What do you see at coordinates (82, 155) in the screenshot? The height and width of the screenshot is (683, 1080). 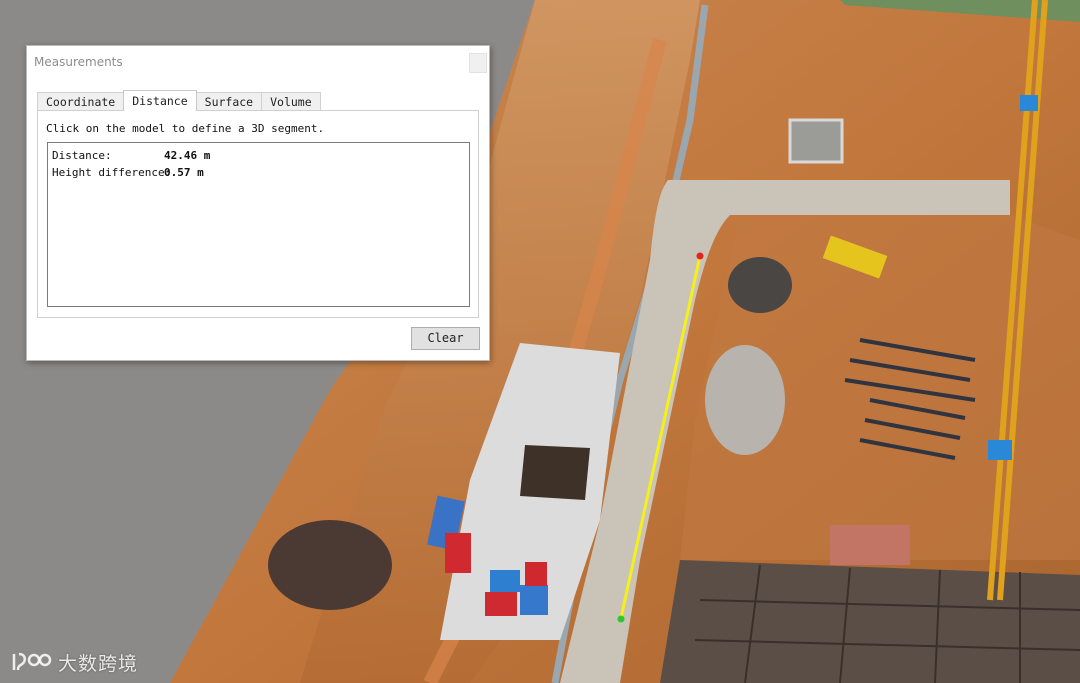 I see `result-label: Distance:` at bounding box center [82, 155].